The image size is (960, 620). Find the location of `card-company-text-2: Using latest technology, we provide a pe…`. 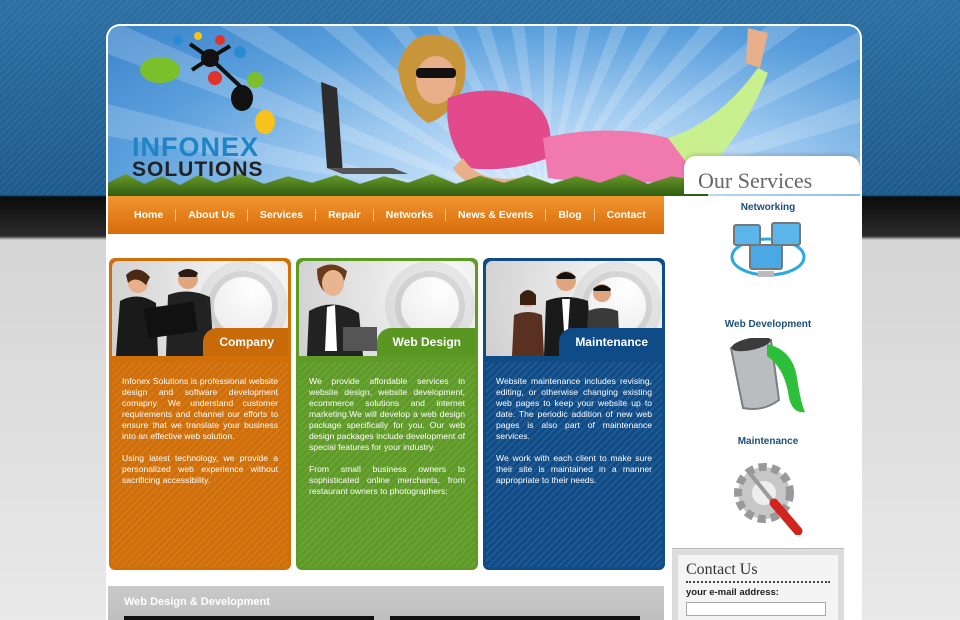

card-company-text-2: Using latest technology, we provide a pe… is located at coordinates (200, 469).